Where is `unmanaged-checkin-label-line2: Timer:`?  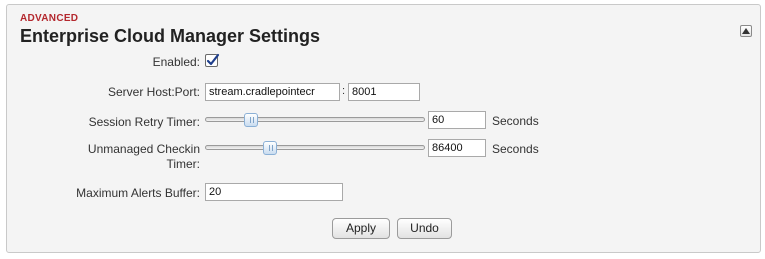
unmanaged-checkin-label-line2: Timer: is located at coordinates (183, 164).